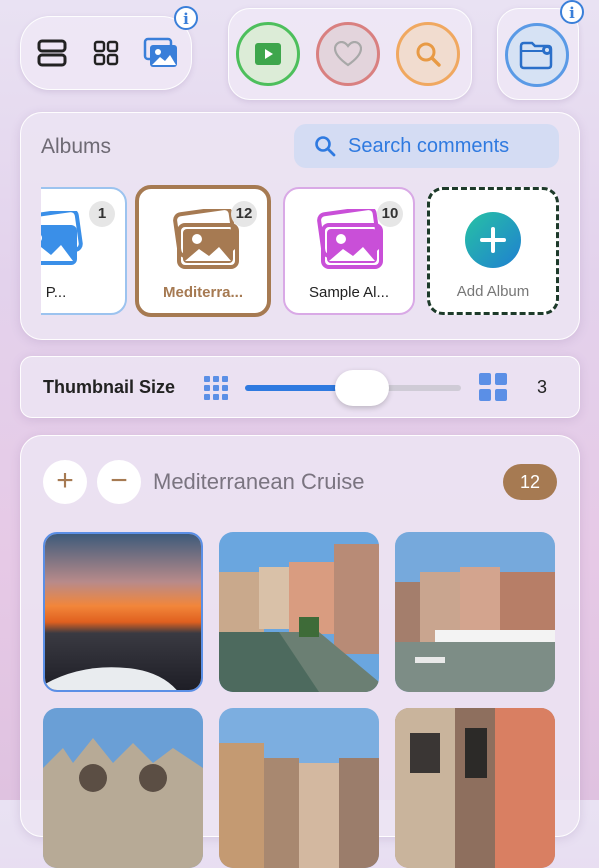 The height and width of the screenshot is (868, 599). Describe the element at coordinates (475, 788) in the screenshot. I see `photo-thumbnail-facade` at that location.